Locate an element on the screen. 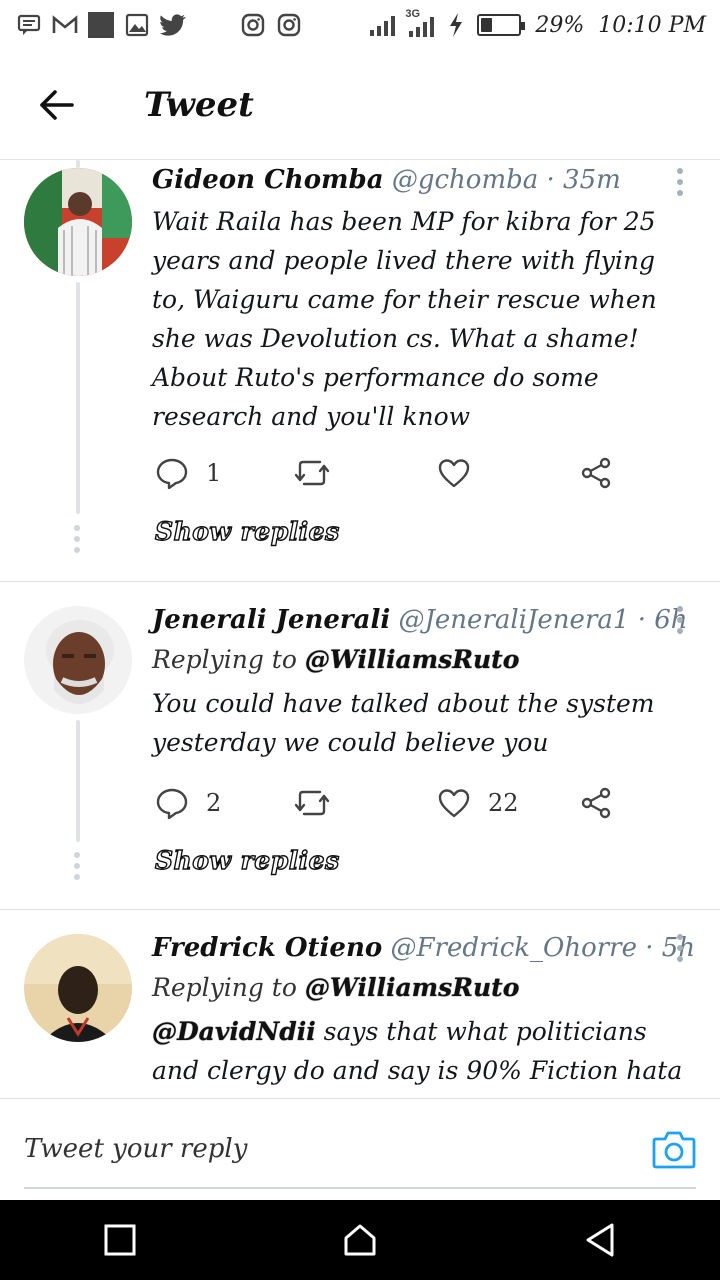 The width and height of the screenshot is (720, 1280). signal-3g-icon: 3G is located at coordinates (419, 23).